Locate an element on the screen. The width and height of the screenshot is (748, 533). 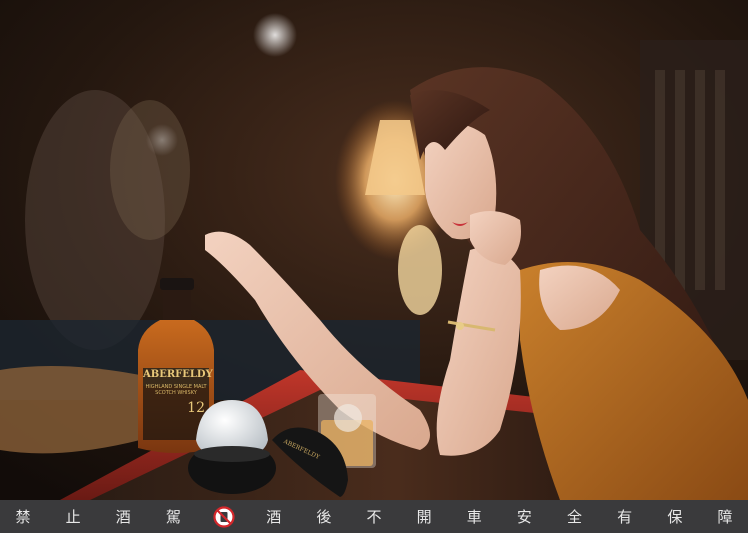
warning-char: 不 is located at coordinates (374, 517).